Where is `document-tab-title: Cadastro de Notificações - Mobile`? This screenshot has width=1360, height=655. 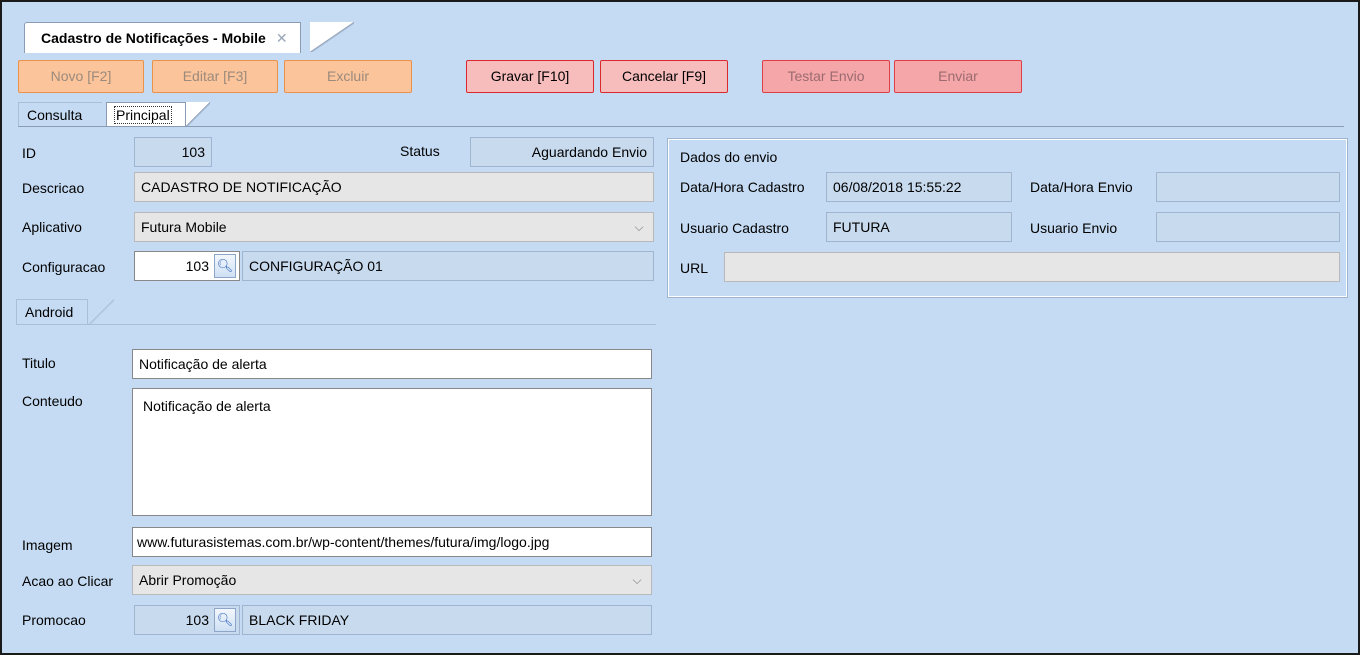
document-tab-title: Cadastro de Notificações - Mobile is located at coordinates (153, 38).